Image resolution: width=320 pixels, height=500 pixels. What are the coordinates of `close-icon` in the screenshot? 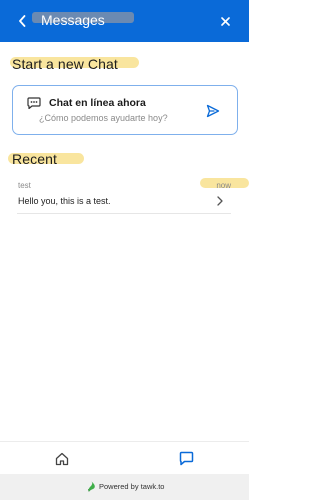 It's located at (225, 21).